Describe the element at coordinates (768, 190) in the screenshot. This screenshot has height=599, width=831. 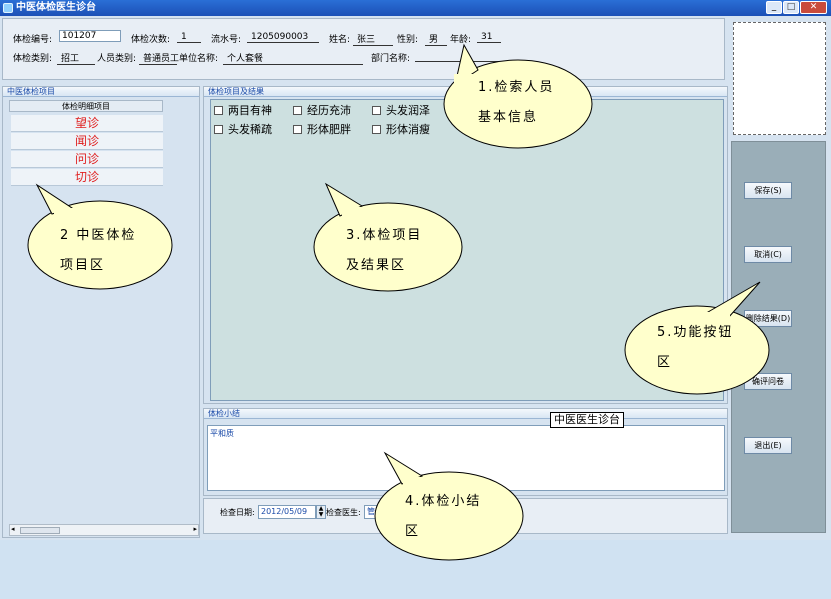
I see `save-button: 保存(S)` at that location.